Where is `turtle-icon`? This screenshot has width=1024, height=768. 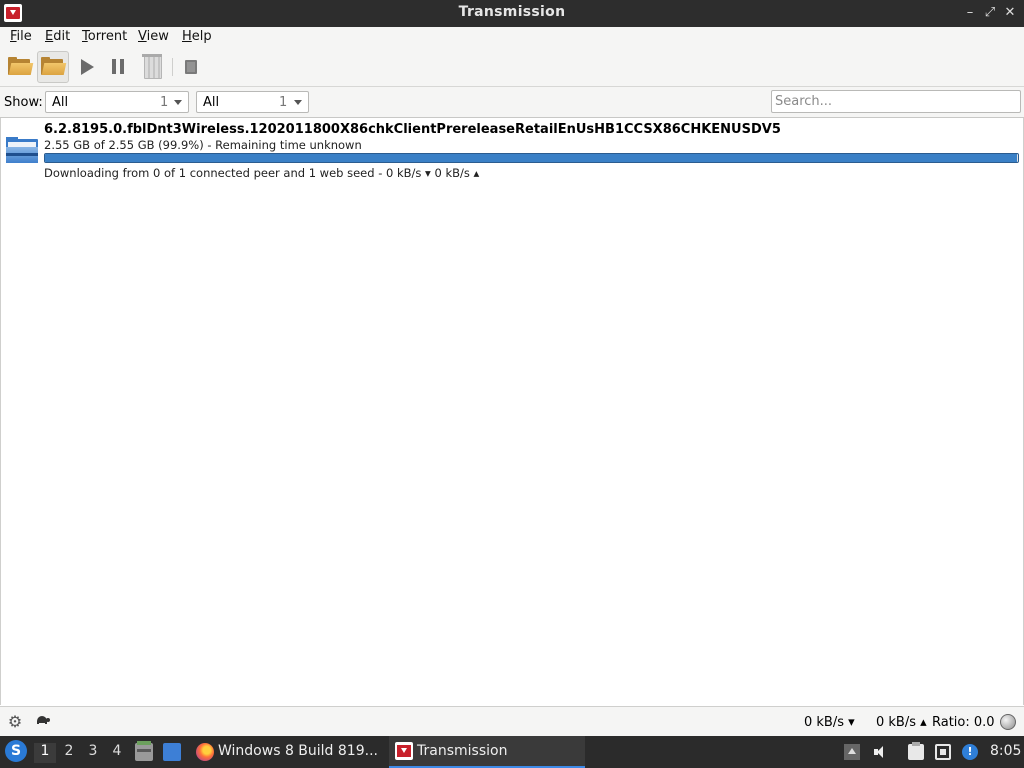 turtle-icon is located at coordinates (42, 720).